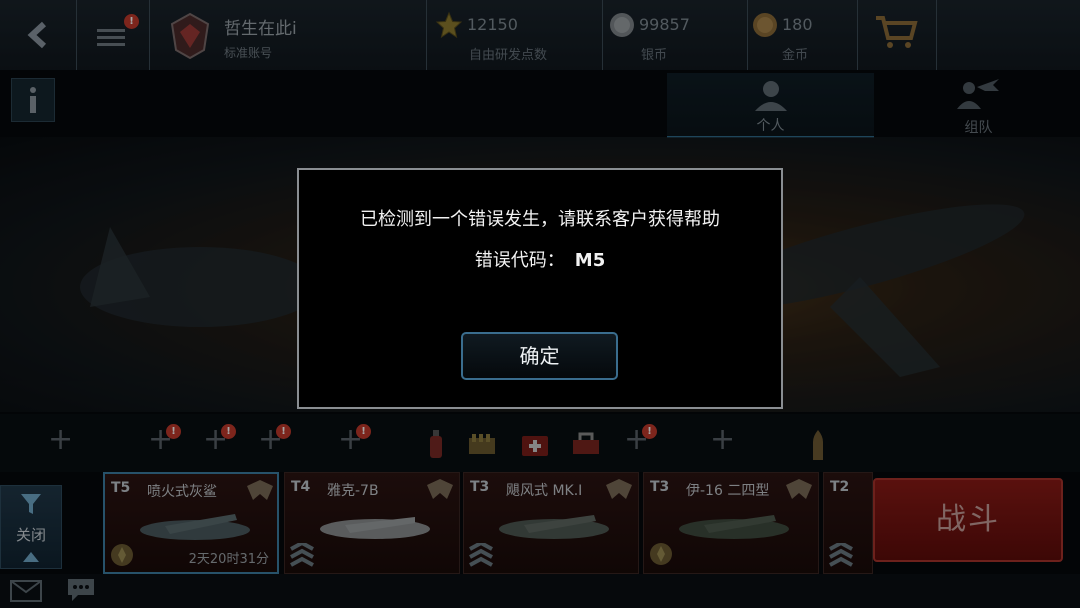 This screenshot has width=1080, height=608. I want to click on confirm-button: 确定, so click(539, 356).